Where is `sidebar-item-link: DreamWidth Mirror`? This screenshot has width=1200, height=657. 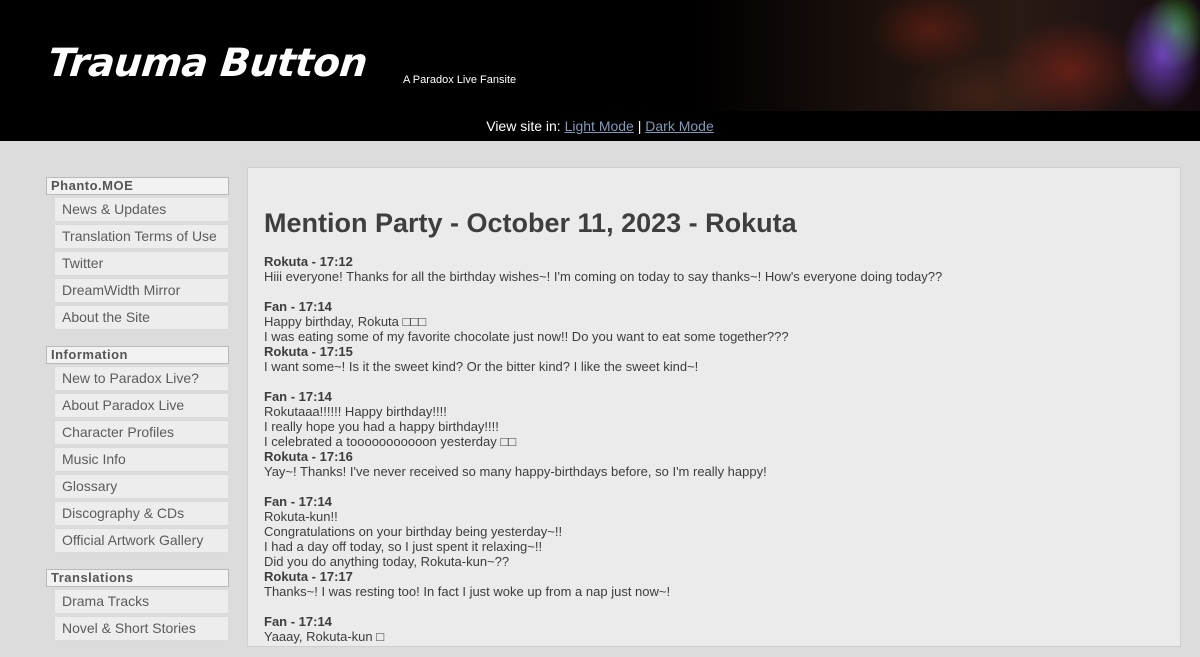
sidebar-item-link: DreamWidth Mirror is located at coordinates (141, 290).